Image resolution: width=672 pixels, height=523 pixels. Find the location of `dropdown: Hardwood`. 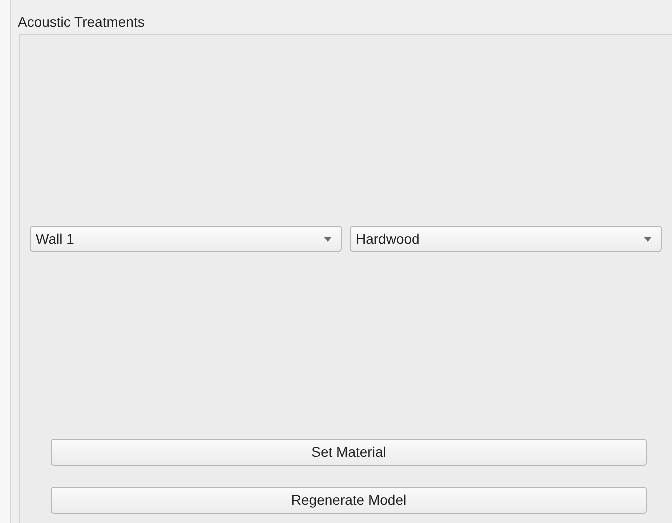

dropdown: Hardwood is located at coordinates (506, 239).